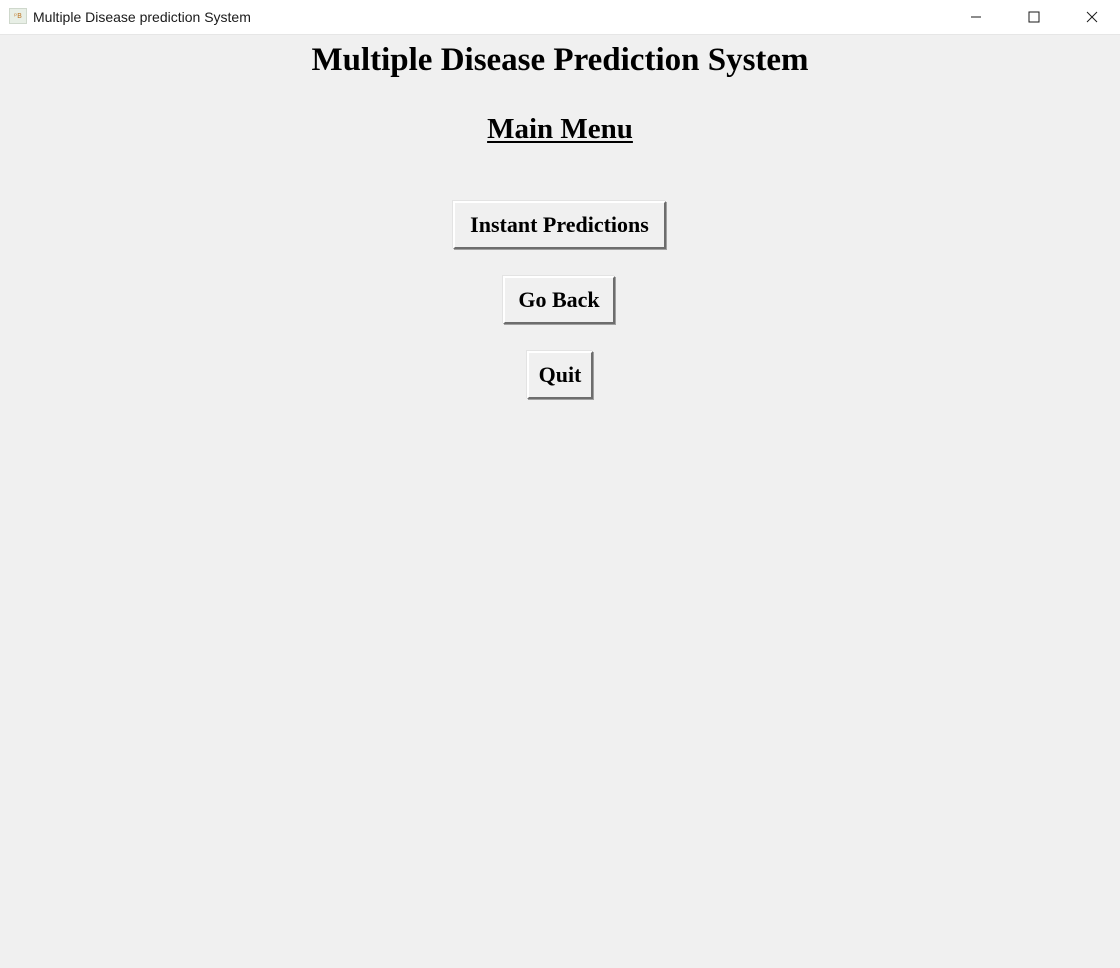 Image resolution: width=1120 pixels, height=968 pixels. I want to click on close-icon, so click(1092, 17).